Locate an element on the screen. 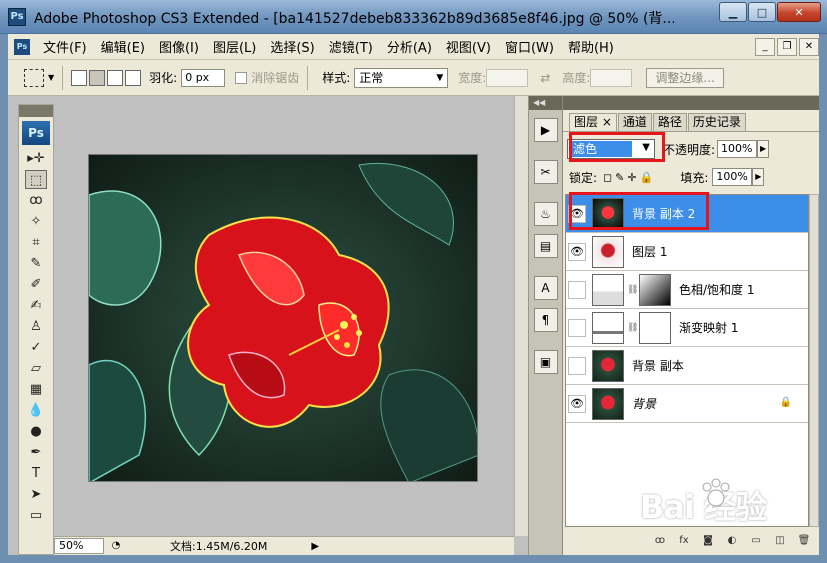 This screenshot has width=827, height=563. height-input is located at coordinates (611, 77).